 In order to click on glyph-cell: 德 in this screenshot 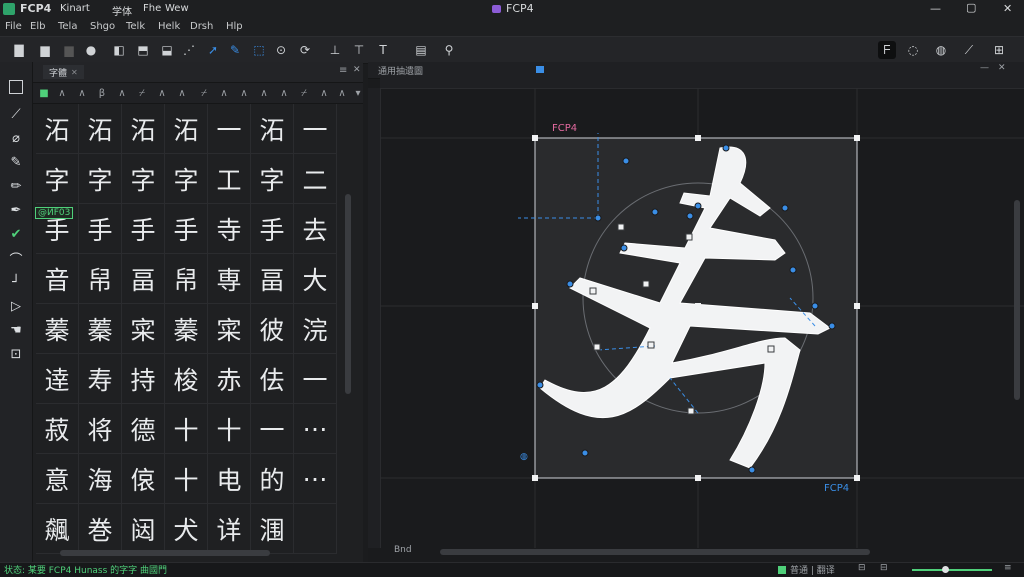, I will do `click(143, 429)`.